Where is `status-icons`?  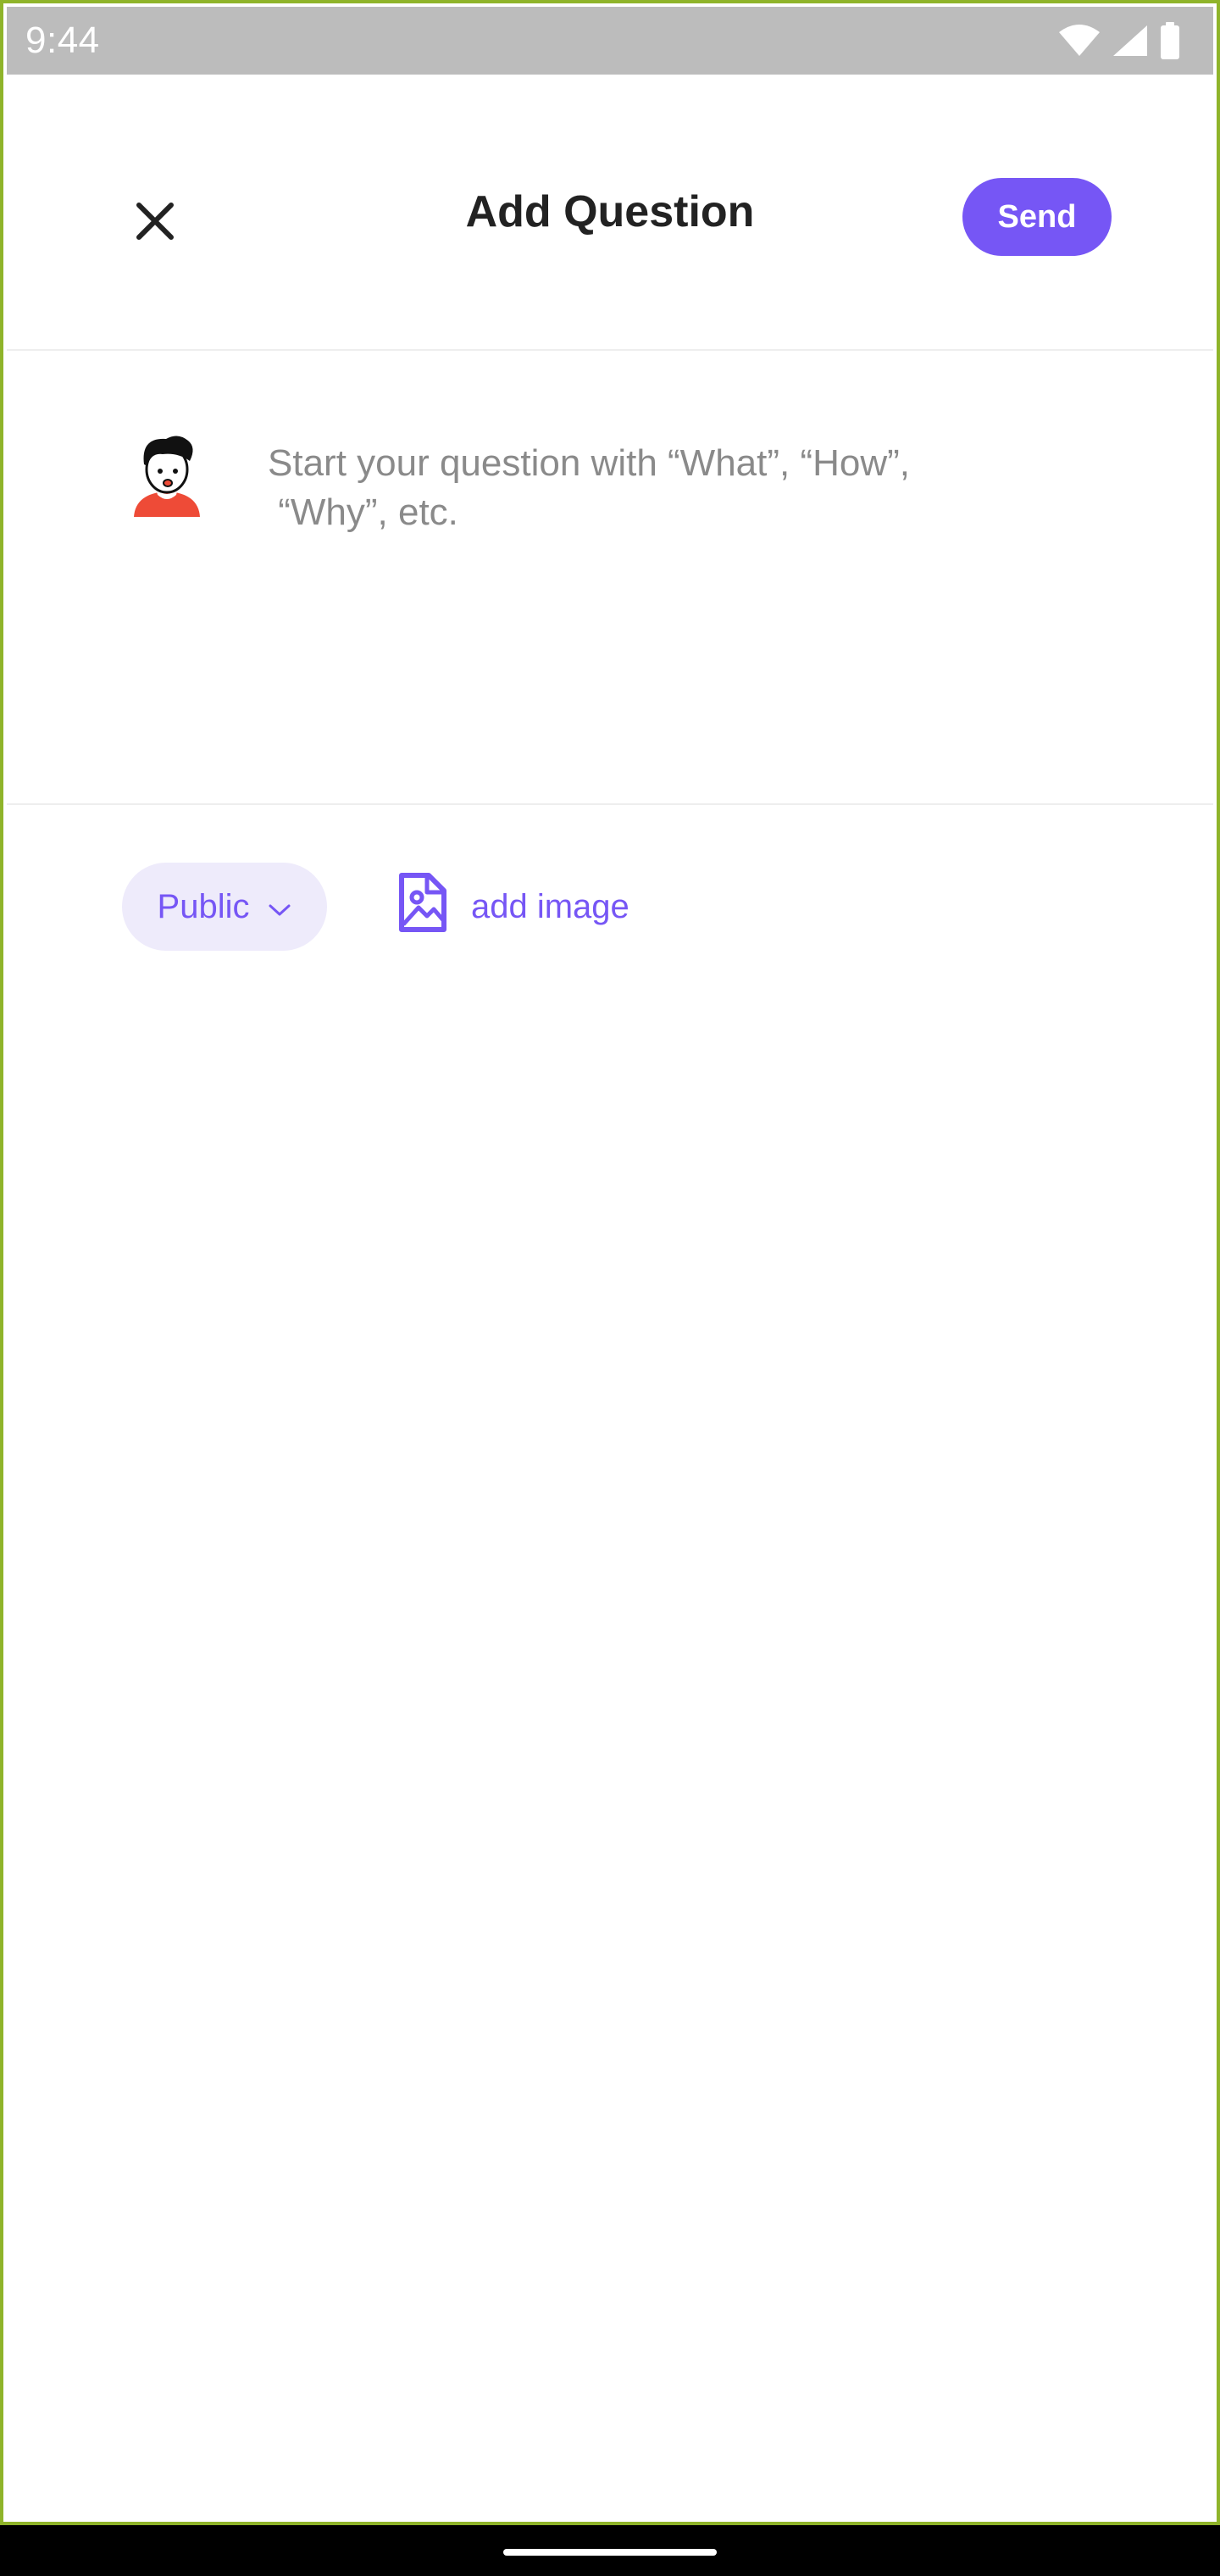 status-icons is located at coordinates (1119, 40).